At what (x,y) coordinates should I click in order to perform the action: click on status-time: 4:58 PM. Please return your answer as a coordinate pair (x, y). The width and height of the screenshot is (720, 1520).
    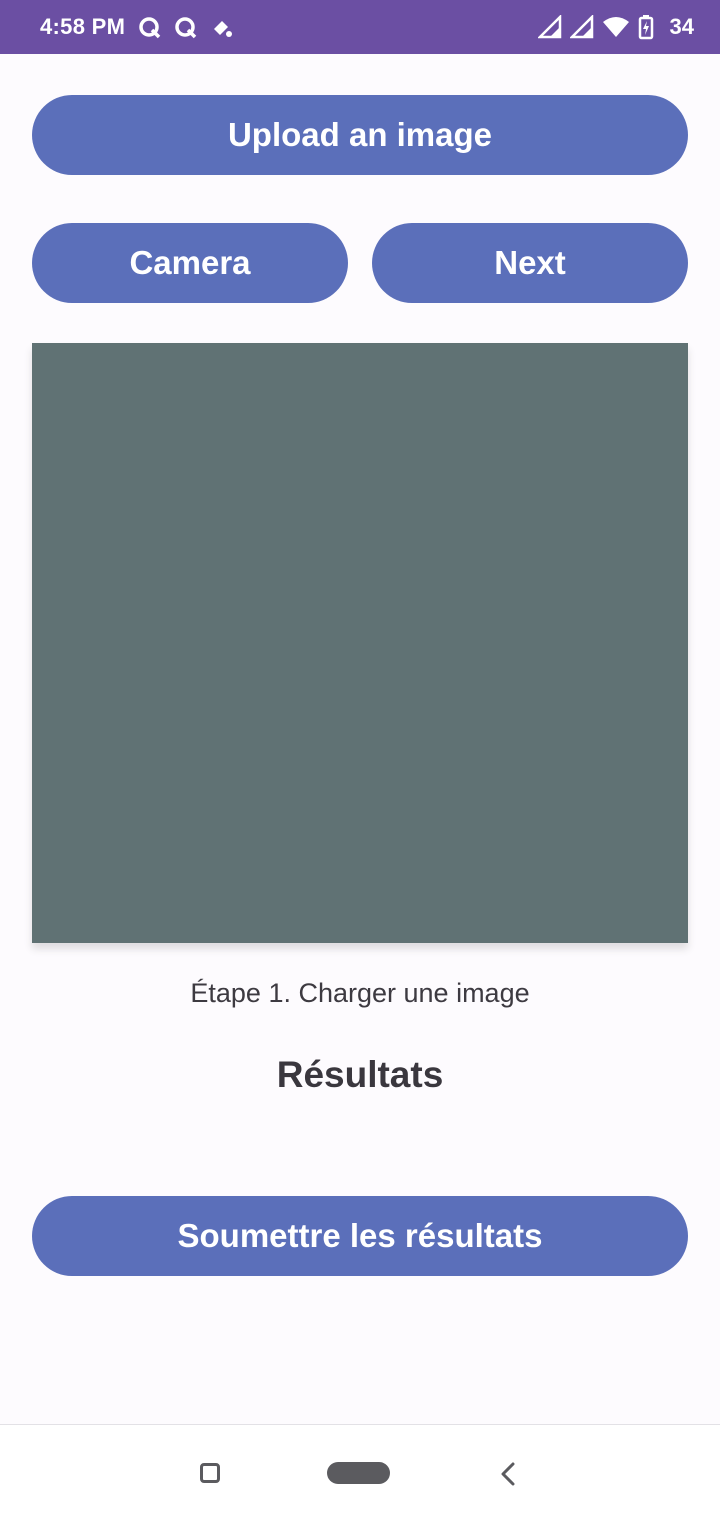
    Looking at the image, I should click on (83, 26).